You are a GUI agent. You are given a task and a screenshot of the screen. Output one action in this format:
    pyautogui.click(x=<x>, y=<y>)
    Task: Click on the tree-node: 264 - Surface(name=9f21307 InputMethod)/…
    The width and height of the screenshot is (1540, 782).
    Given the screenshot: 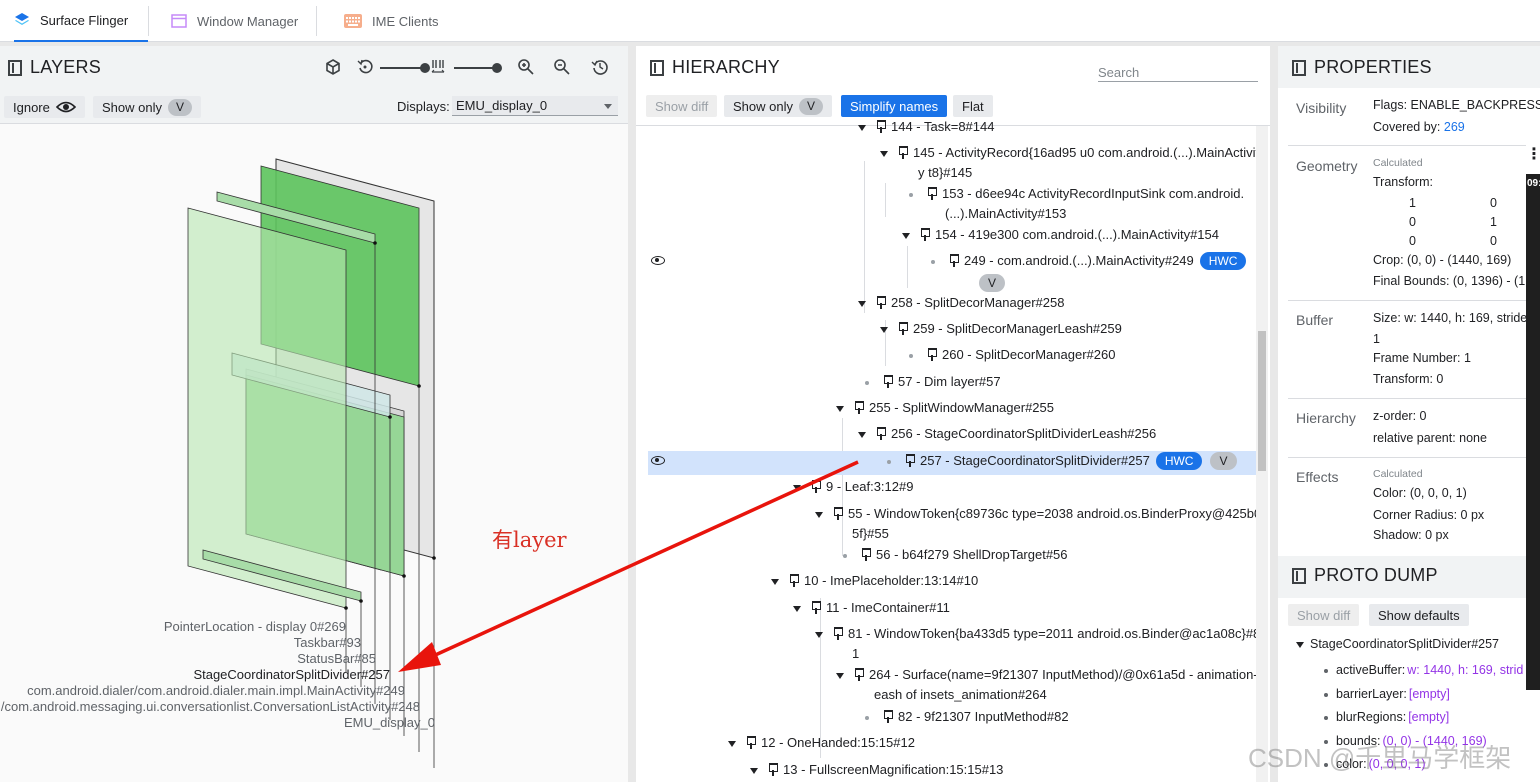 What is the action you would take?
    pyautogui.click(x=1048, y=674)
    